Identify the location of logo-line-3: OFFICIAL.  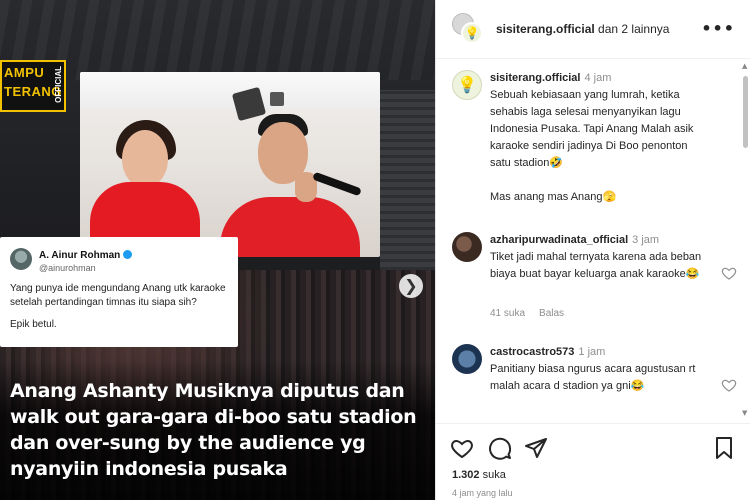
(58, 84).